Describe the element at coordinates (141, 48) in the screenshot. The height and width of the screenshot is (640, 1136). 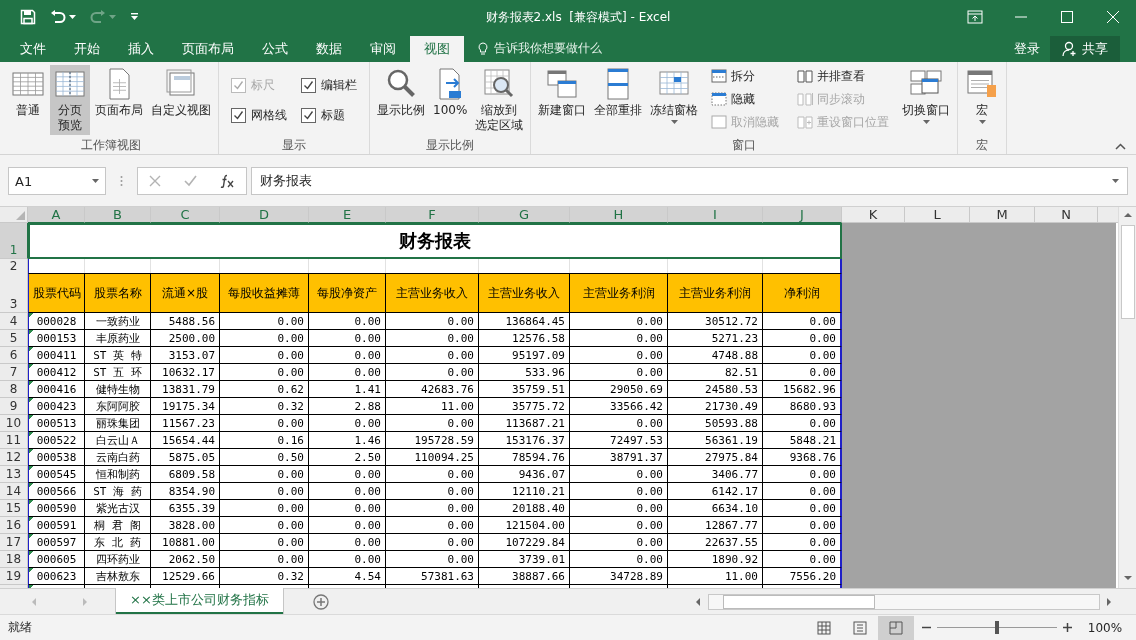
I see `ribbon-tab: 插入` at that location.